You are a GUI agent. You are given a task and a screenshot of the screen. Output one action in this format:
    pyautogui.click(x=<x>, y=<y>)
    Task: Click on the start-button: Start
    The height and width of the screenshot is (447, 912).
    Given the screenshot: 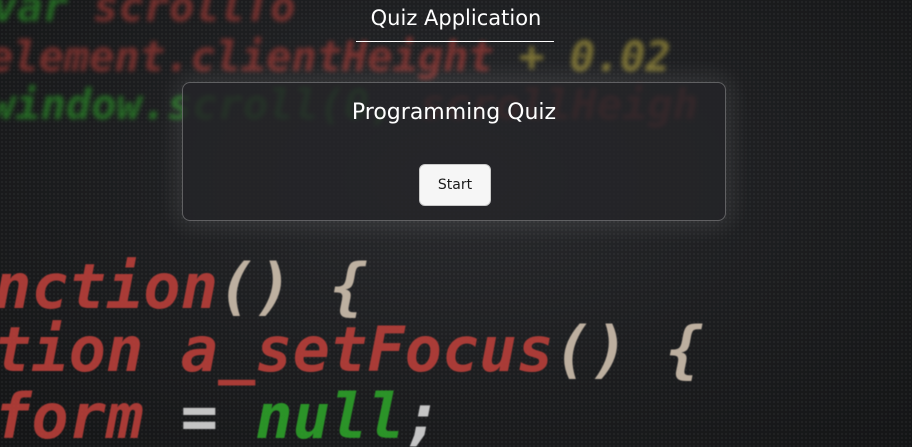 What is the action you would take?
    pyautogui.click(x=455, y=185)
    